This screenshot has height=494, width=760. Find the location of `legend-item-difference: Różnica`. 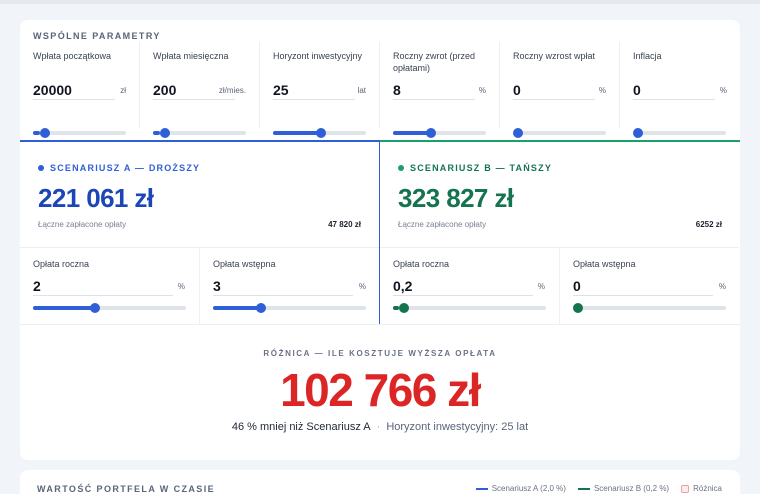

legend-item-difference: Różnica is located at coordinates (701, 488).